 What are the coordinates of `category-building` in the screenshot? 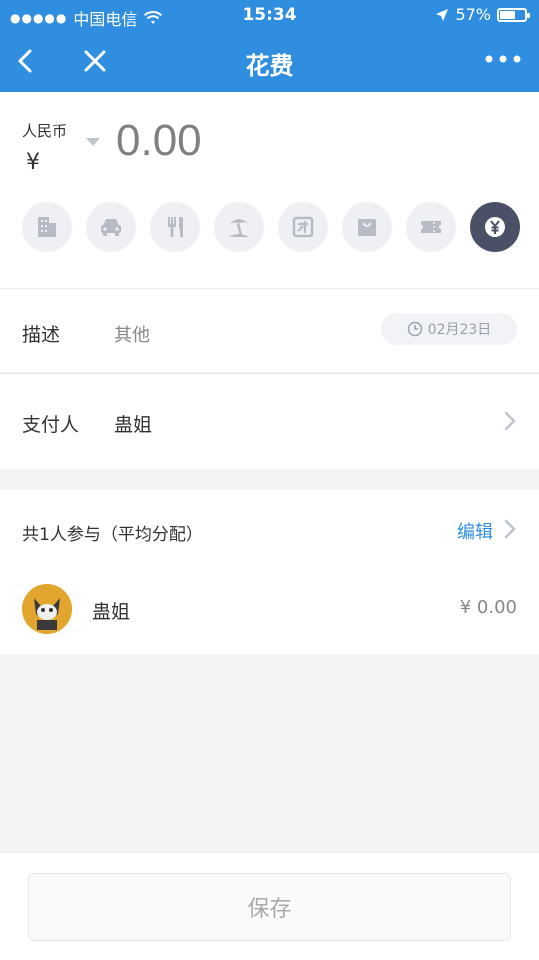 It's located at (47, 227).